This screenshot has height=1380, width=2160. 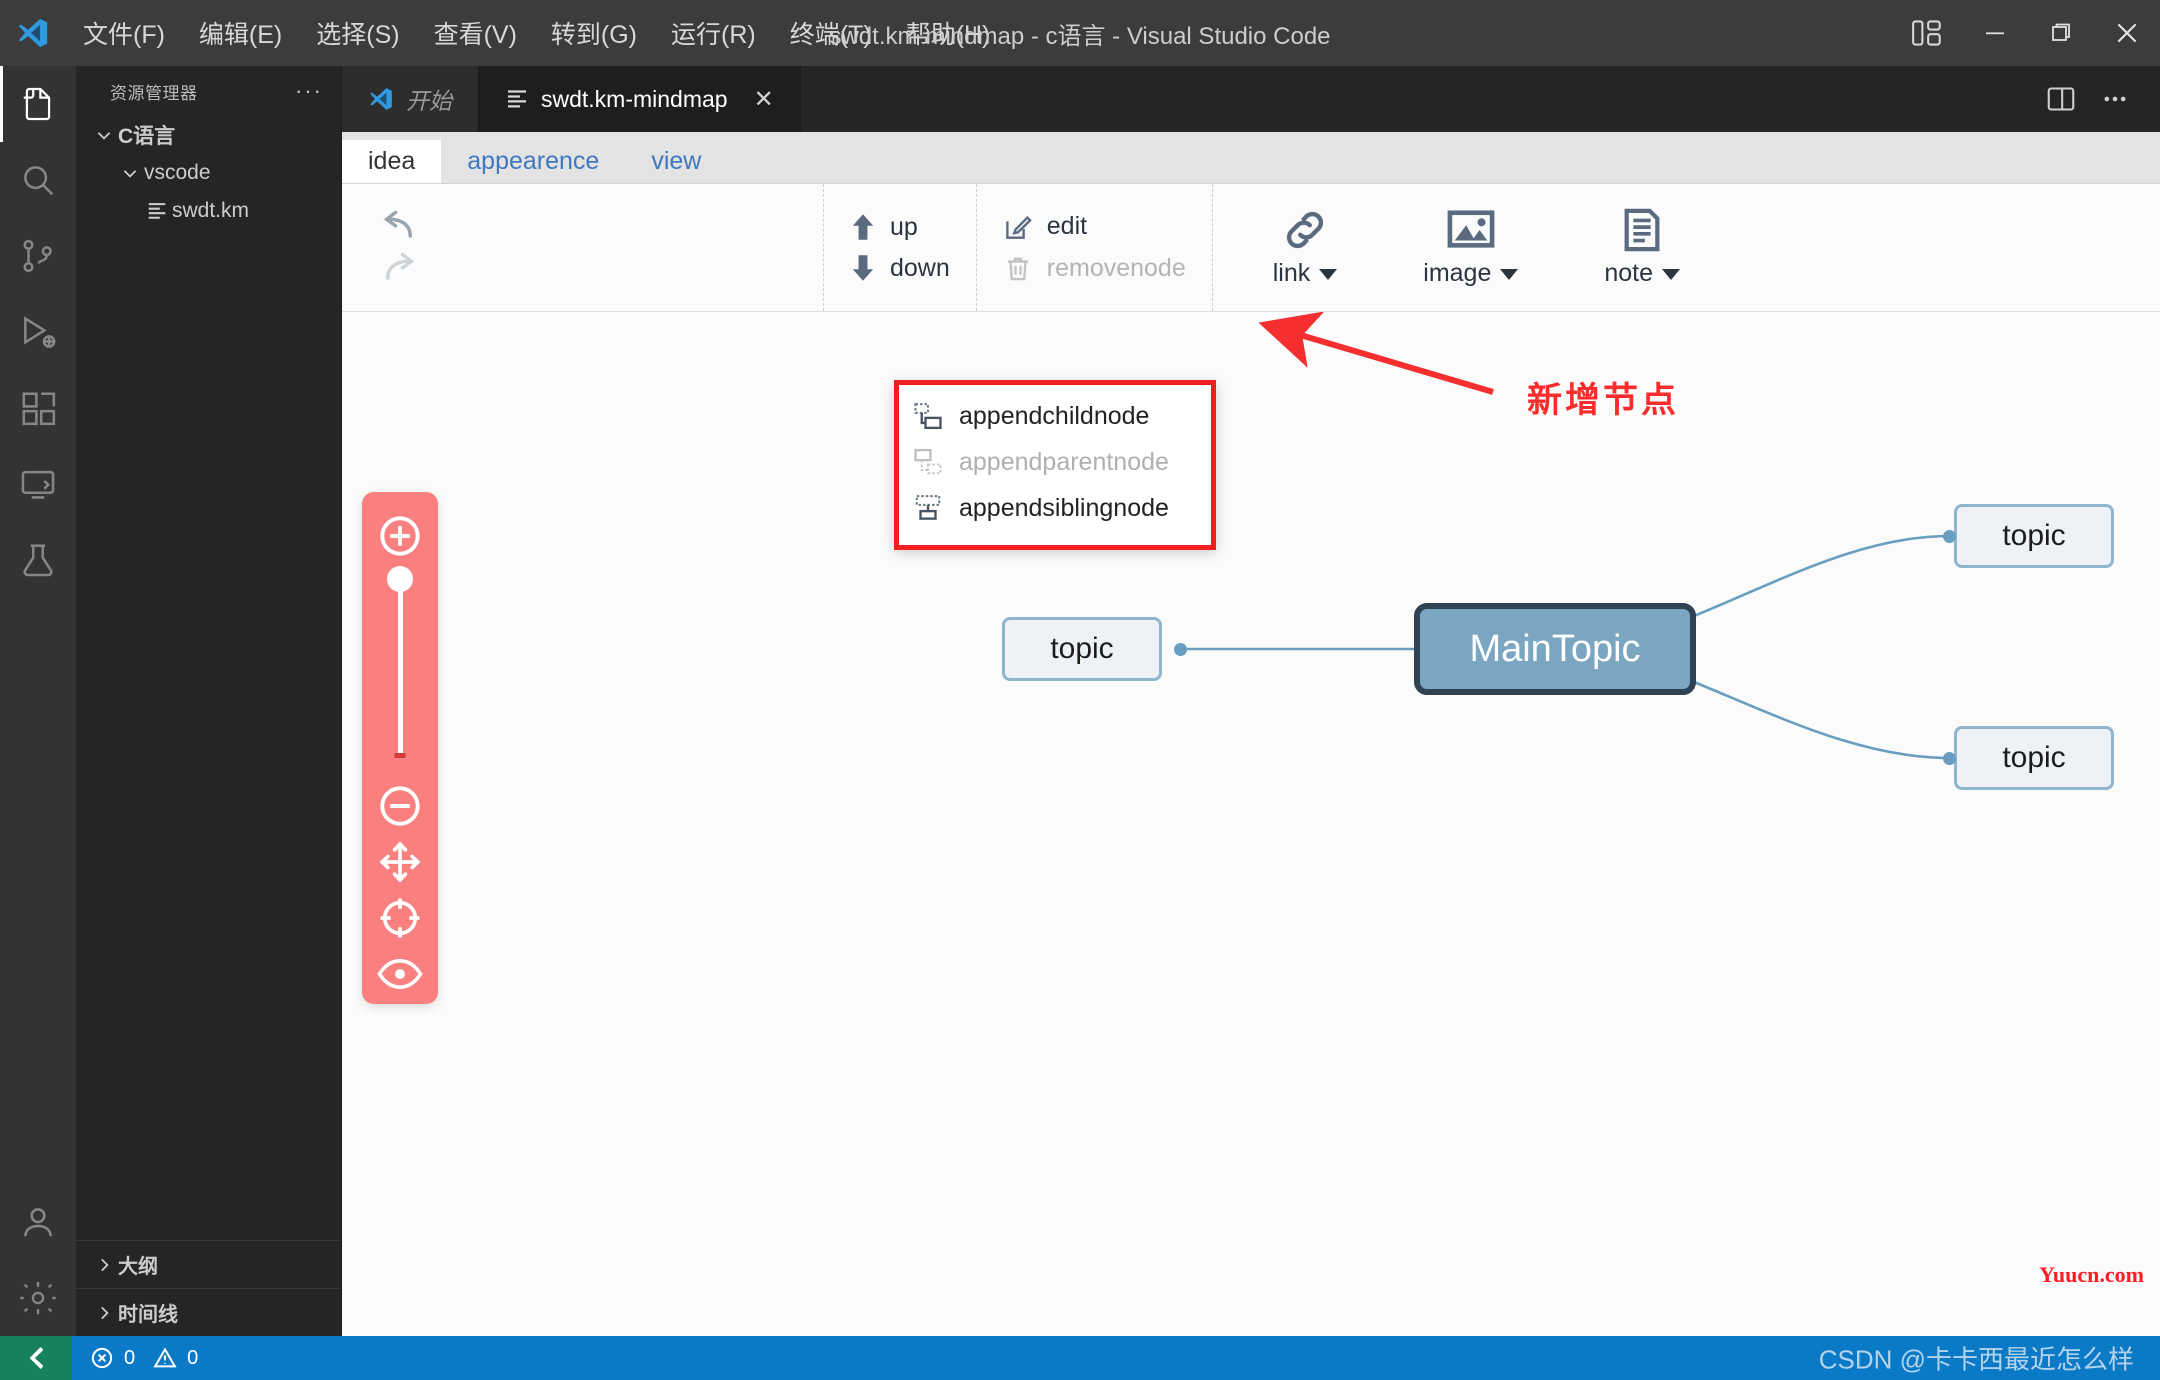 What do you see at coordinates (38, 1298) in the screenshot?
I see `activity-settings-gear-icon` at bounding box center [38, 1298].